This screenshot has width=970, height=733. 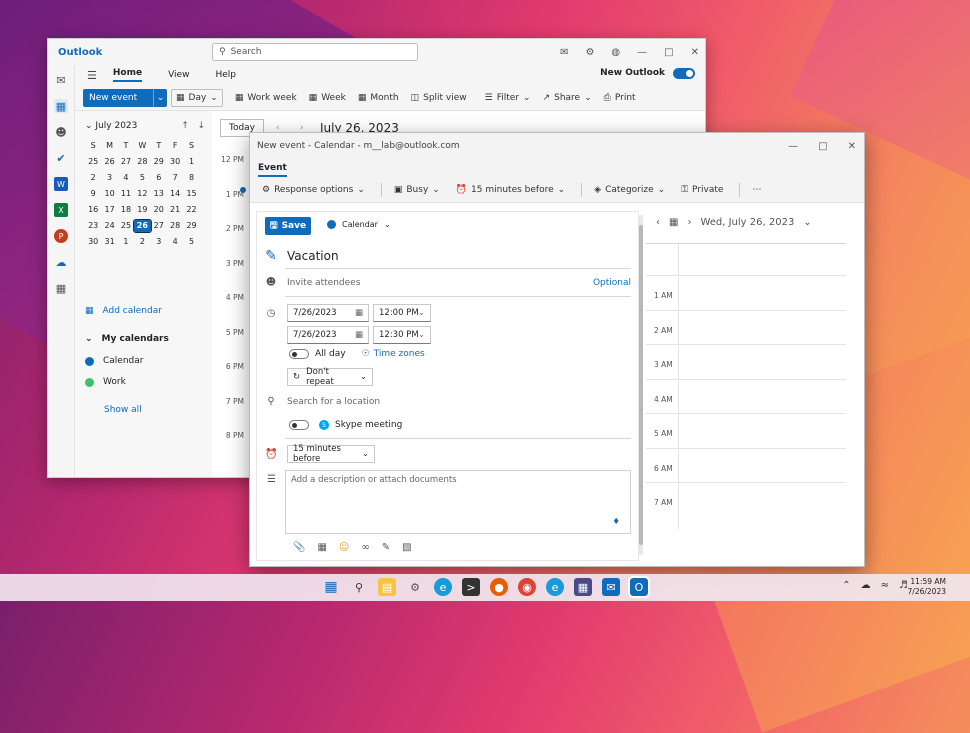 I want to click on tab-home: Home, so click(x=127, y=75).